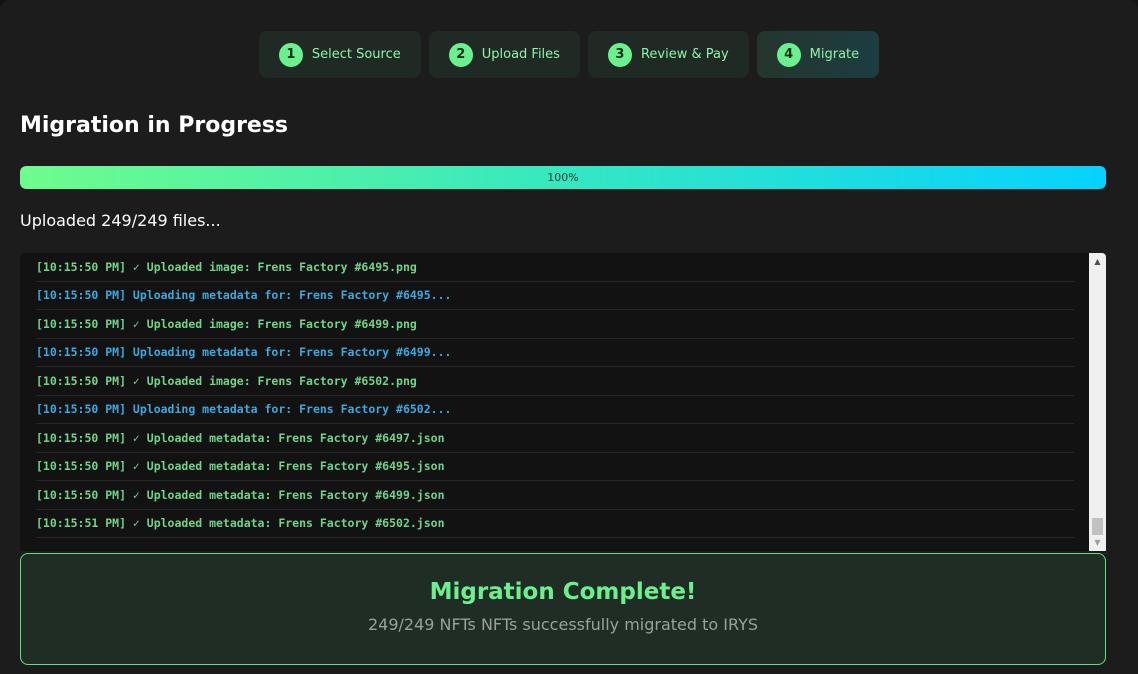 The height and width of the screenshot is (674, 1138). Describe the element at coordinates (290, 54) in the screenshot. I see `step-number-badge: 1` at that location.